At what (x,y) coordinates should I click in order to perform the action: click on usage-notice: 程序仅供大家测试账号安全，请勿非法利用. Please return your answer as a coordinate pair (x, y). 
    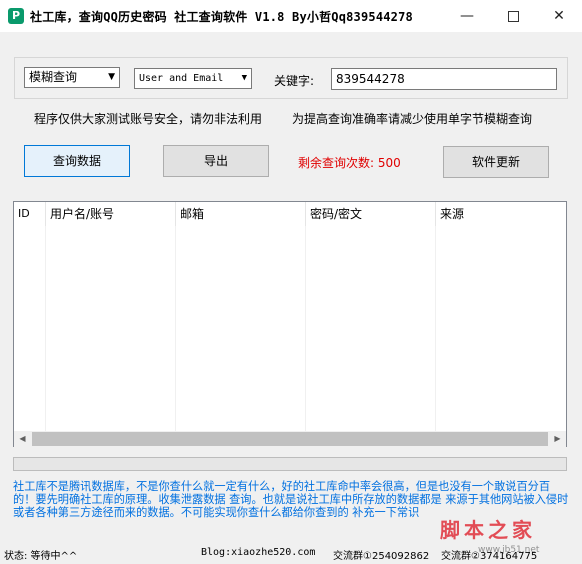
    Looking at the image, I should click on (148, 119).